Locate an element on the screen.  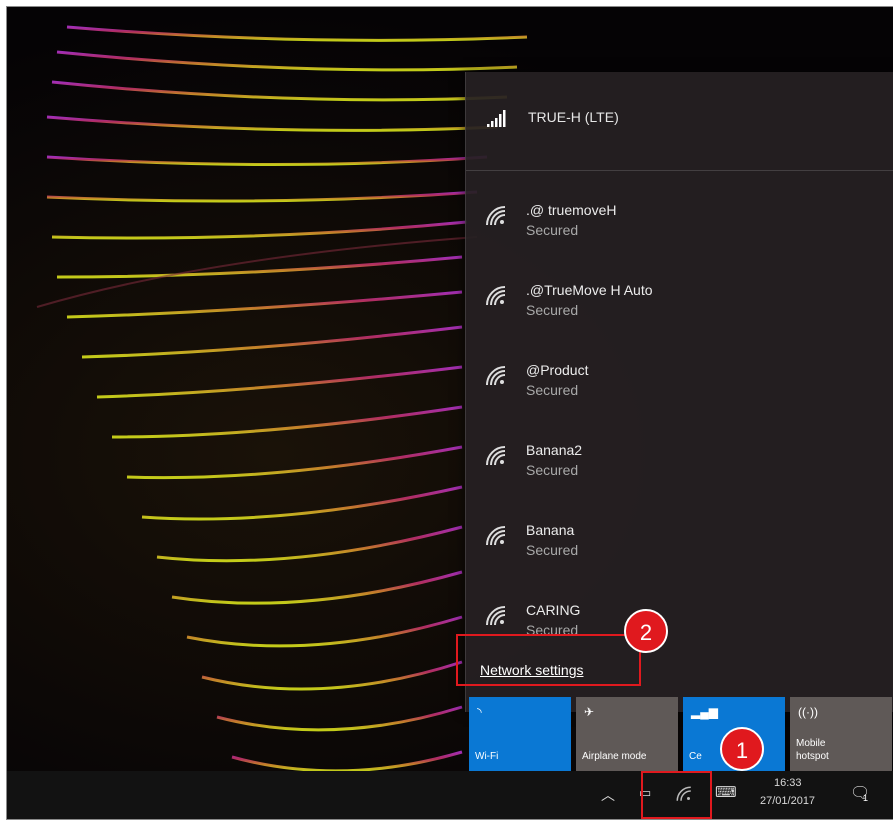
wifi-network-name: .@TrueMove H Auto is located at coordinates (589, 290).